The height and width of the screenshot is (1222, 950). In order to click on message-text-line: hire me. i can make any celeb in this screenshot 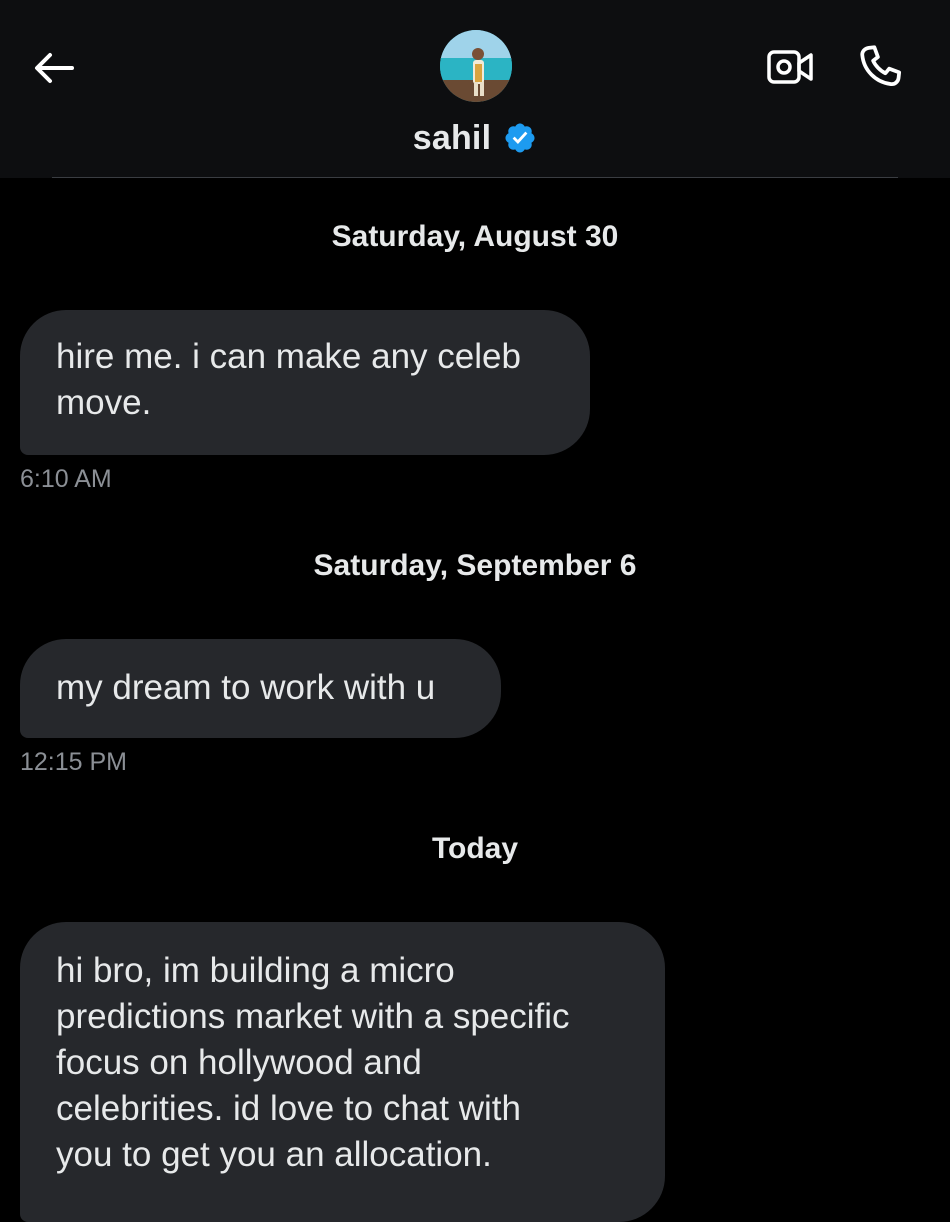, I will do `click(288, 356)`.